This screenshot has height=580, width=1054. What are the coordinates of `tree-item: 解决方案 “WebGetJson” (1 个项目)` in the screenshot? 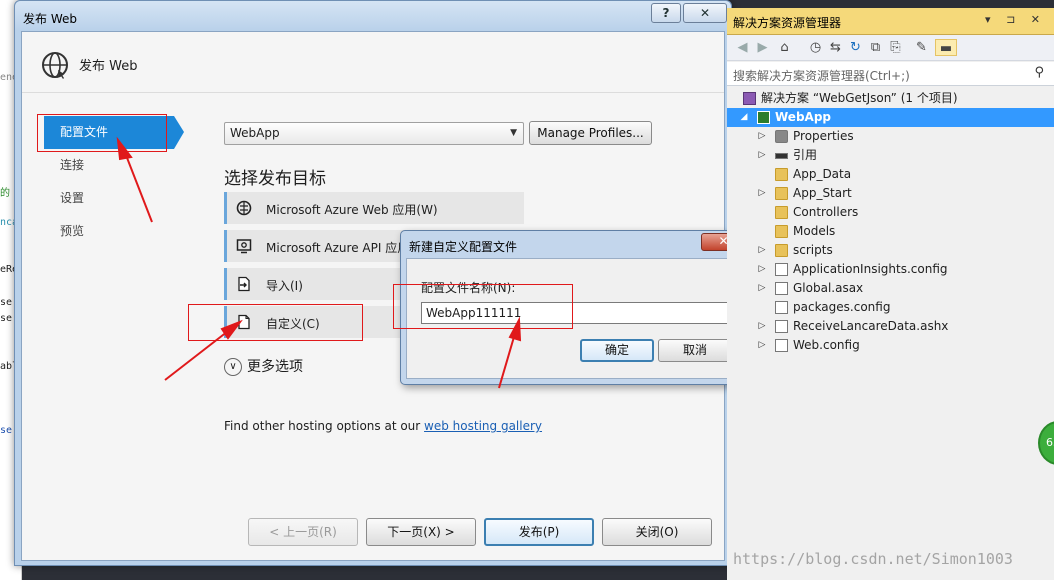 It's located at (890, 98).